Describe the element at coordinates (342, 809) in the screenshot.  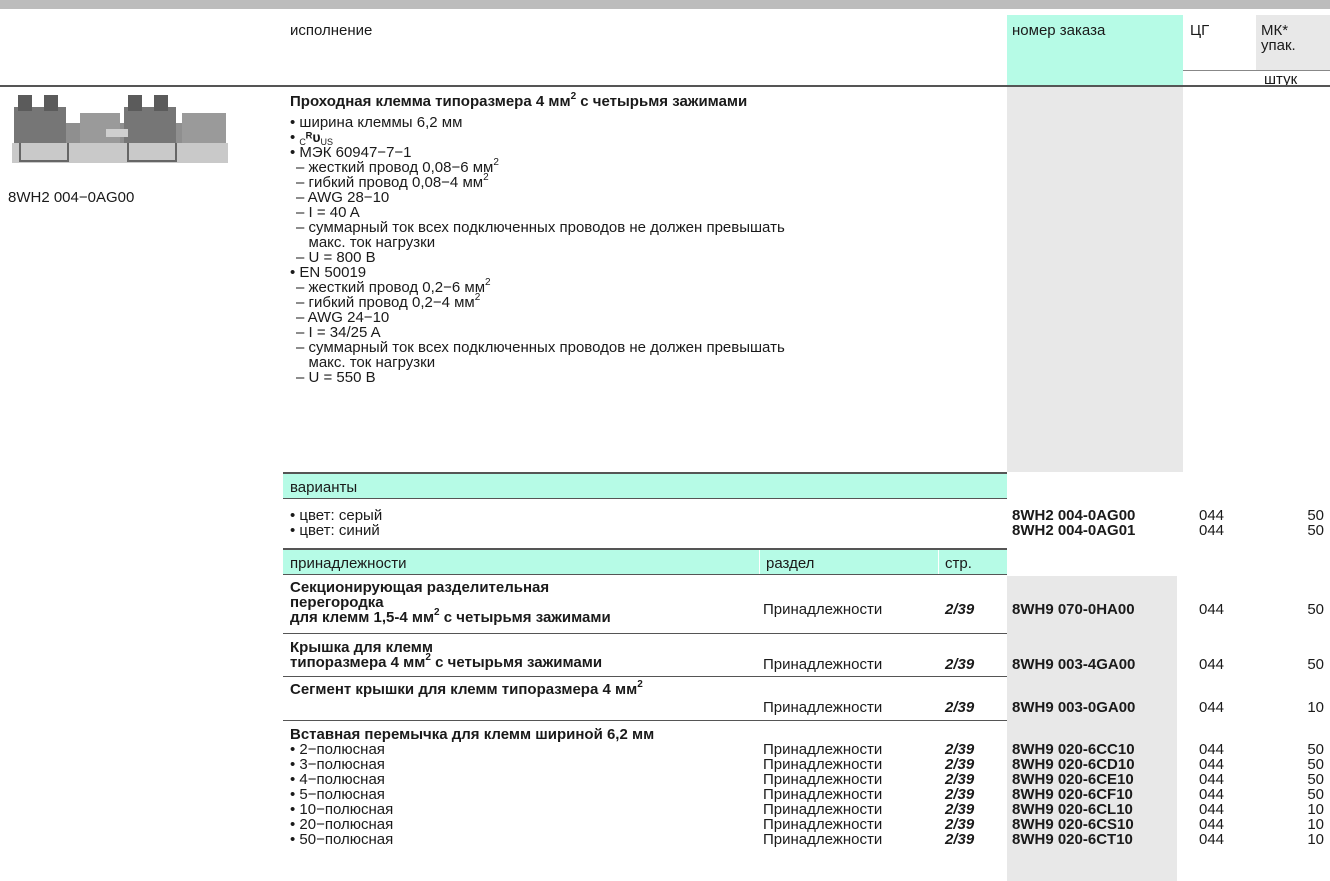
I see `jumper-label: • 10−полюсная` at that location.